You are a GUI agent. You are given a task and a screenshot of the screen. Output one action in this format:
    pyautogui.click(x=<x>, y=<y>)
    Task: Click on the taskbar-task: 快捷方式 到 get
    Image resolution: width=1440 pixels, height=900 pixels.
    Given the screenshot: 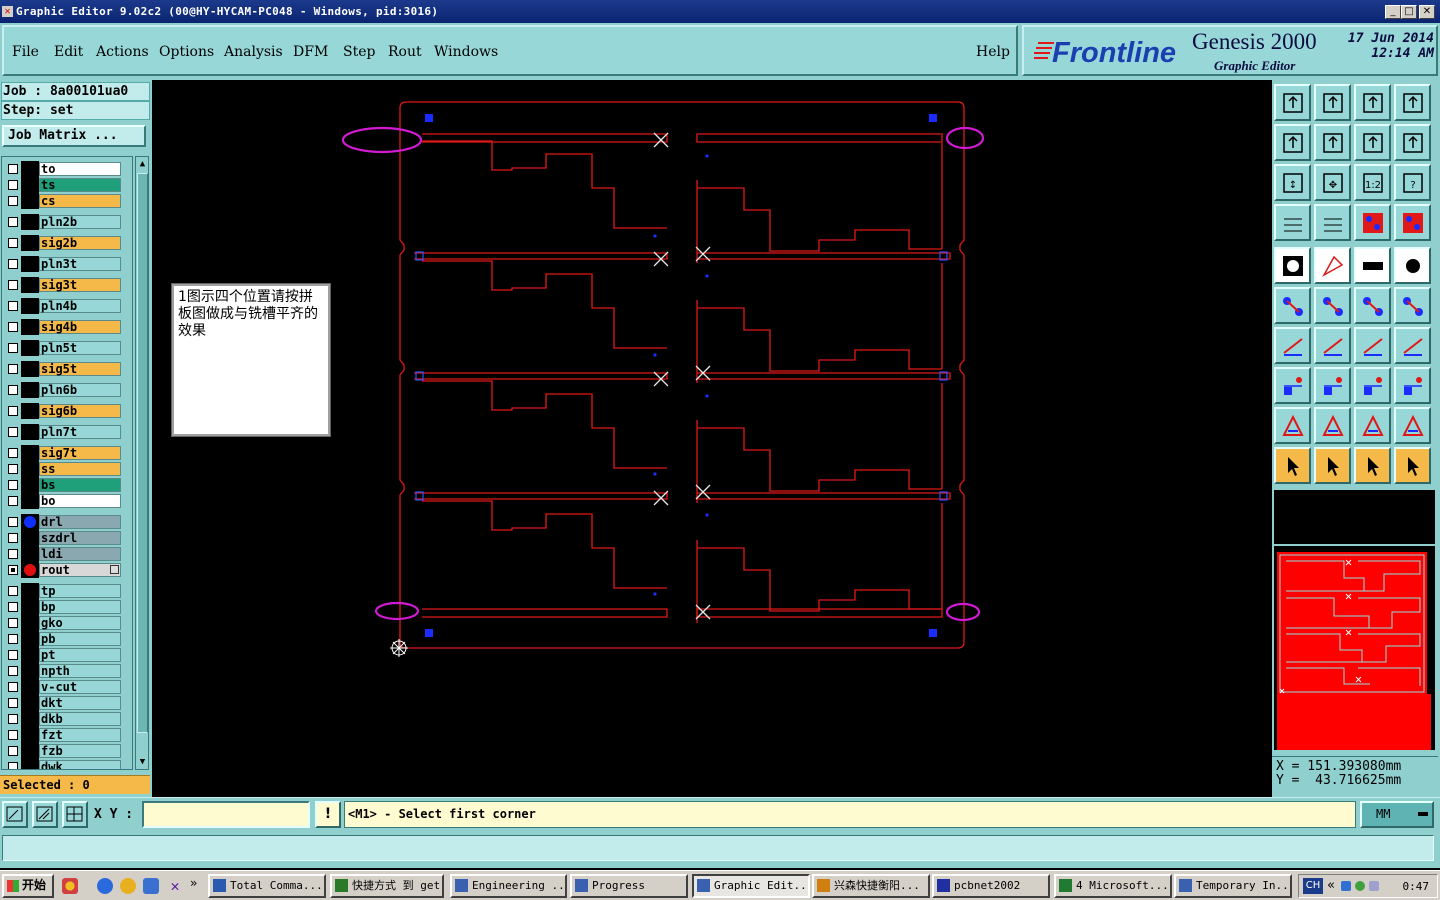 What is the action you would take?
    pyautogui.click(x=387, y=886)
    